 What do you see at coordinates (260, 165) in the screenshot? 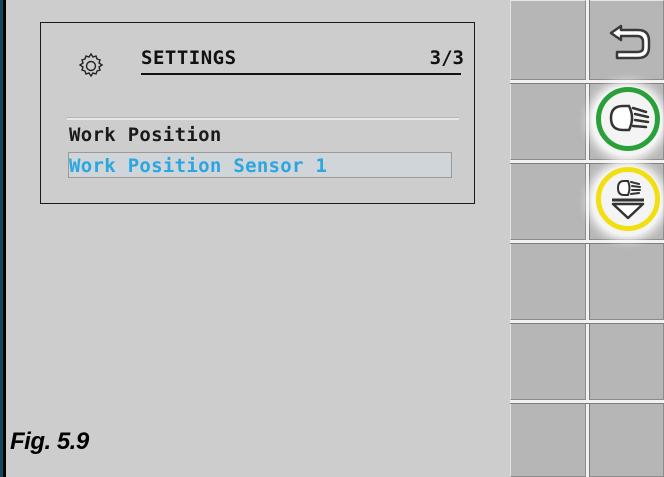
I see `menu-item-work-position-sensor-1: Work Position Sensor 1` at bounding box center [260, 165].